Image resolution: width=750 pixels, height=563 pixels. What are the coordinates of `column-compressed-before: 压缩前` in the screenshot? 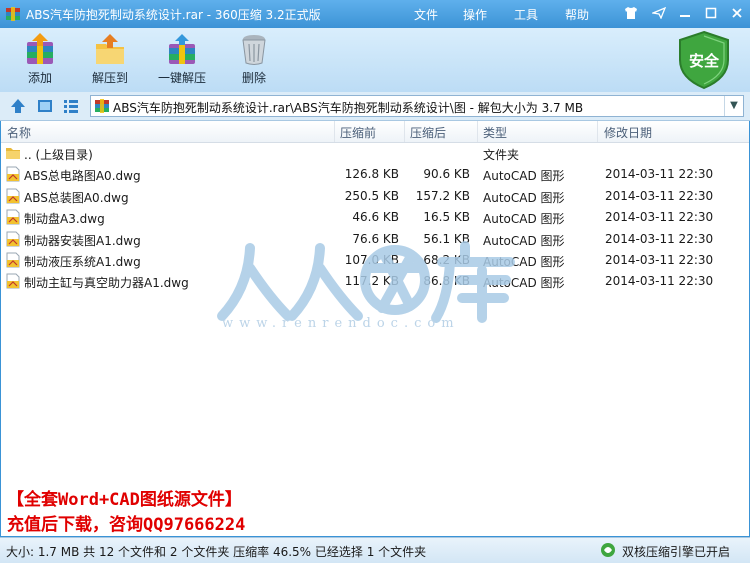 It's located at (358, 132).